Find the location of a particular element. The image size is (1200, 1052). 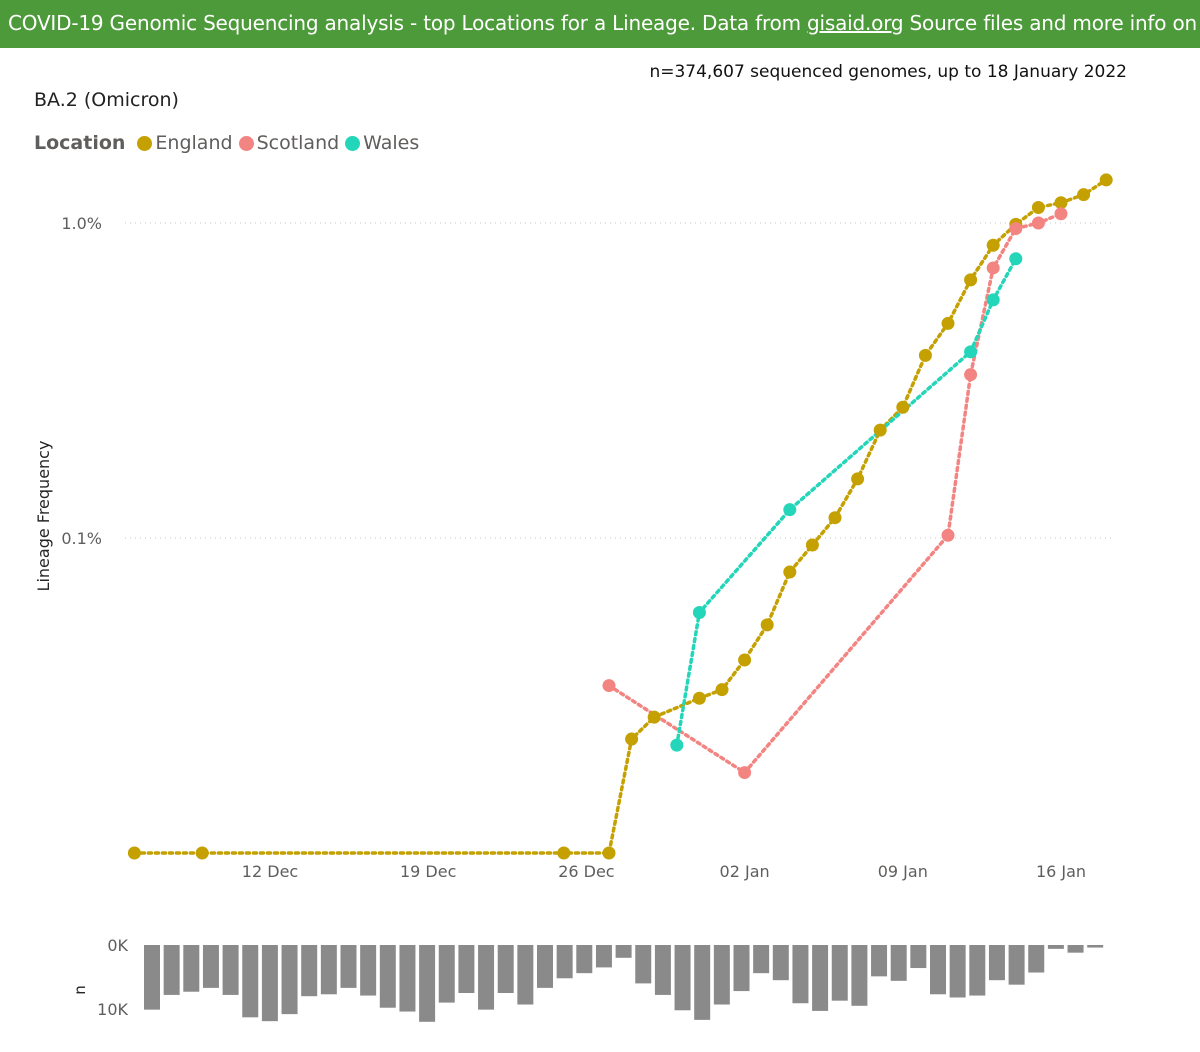

x-tick-label: 26 Dec is located at coordinates (586, 871).